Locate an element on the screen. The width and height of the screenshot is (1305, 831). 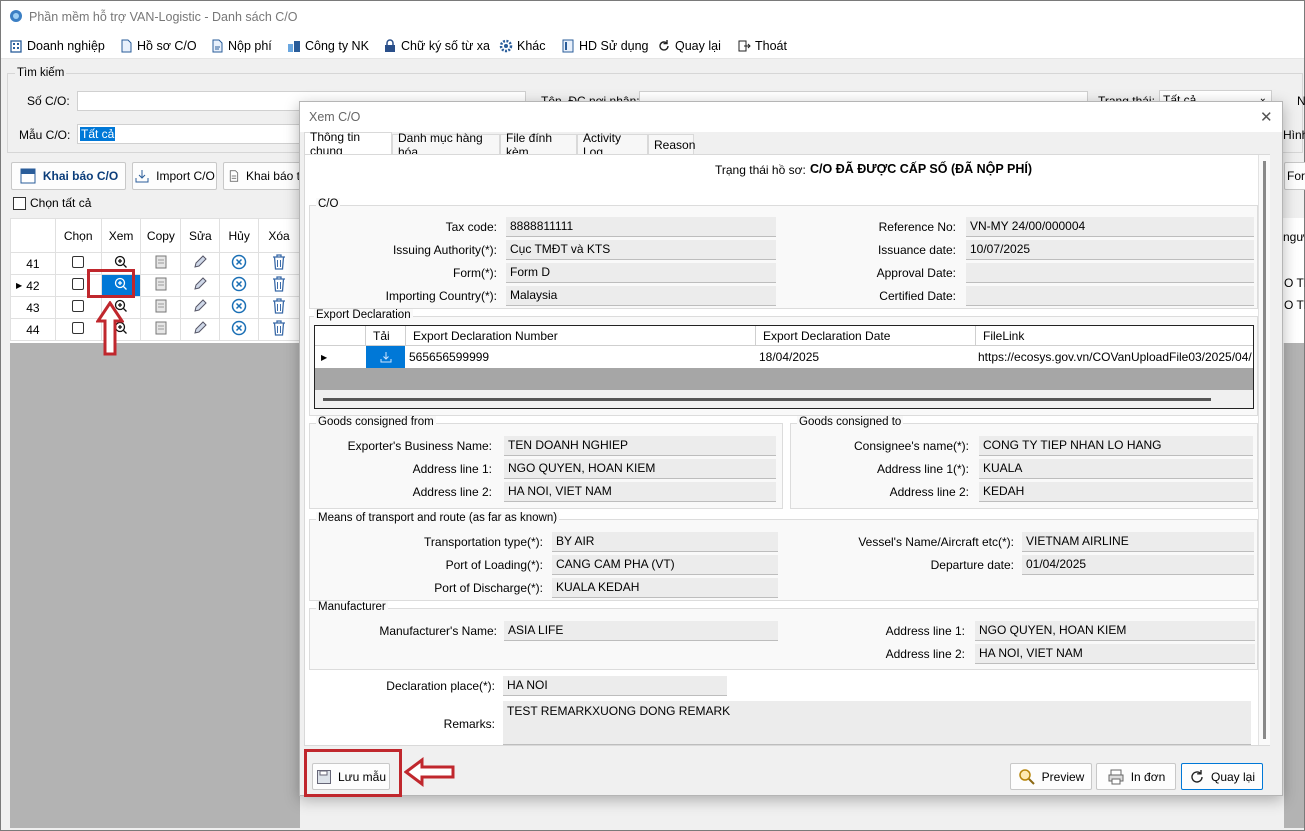
table-row: 44 is located at coordinates (155, 329).